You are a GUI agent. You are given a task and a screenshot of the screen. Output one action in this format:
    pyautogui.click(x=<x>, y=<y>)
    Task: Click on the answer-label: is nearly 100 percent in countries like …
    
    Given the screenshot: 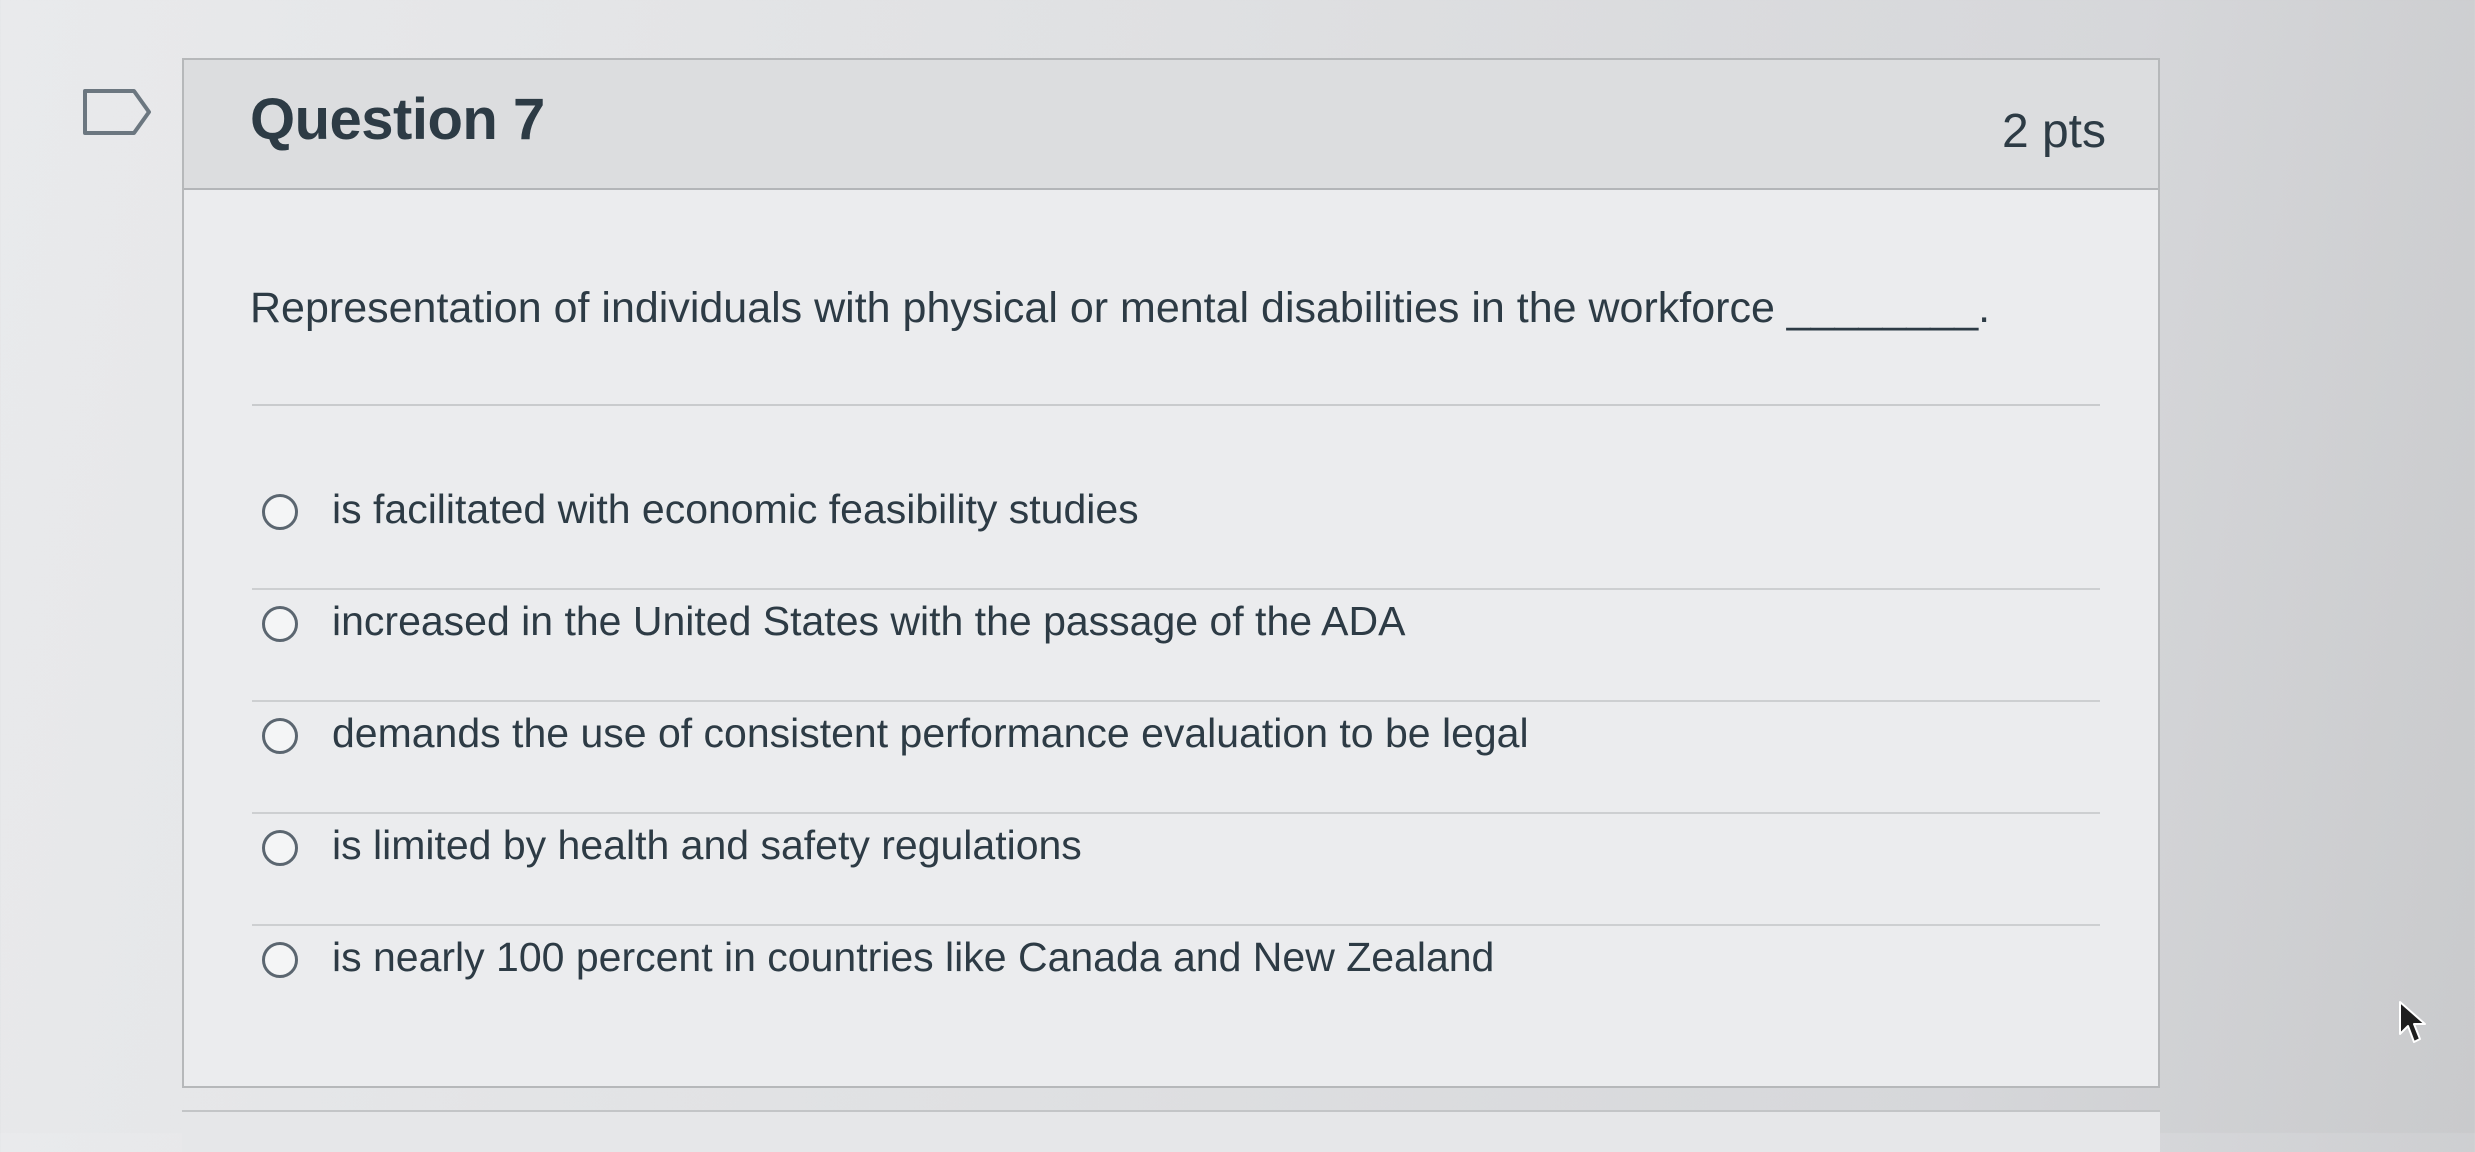 What is the action you would take?
    pyautogui.click(x=913, y=957)
    